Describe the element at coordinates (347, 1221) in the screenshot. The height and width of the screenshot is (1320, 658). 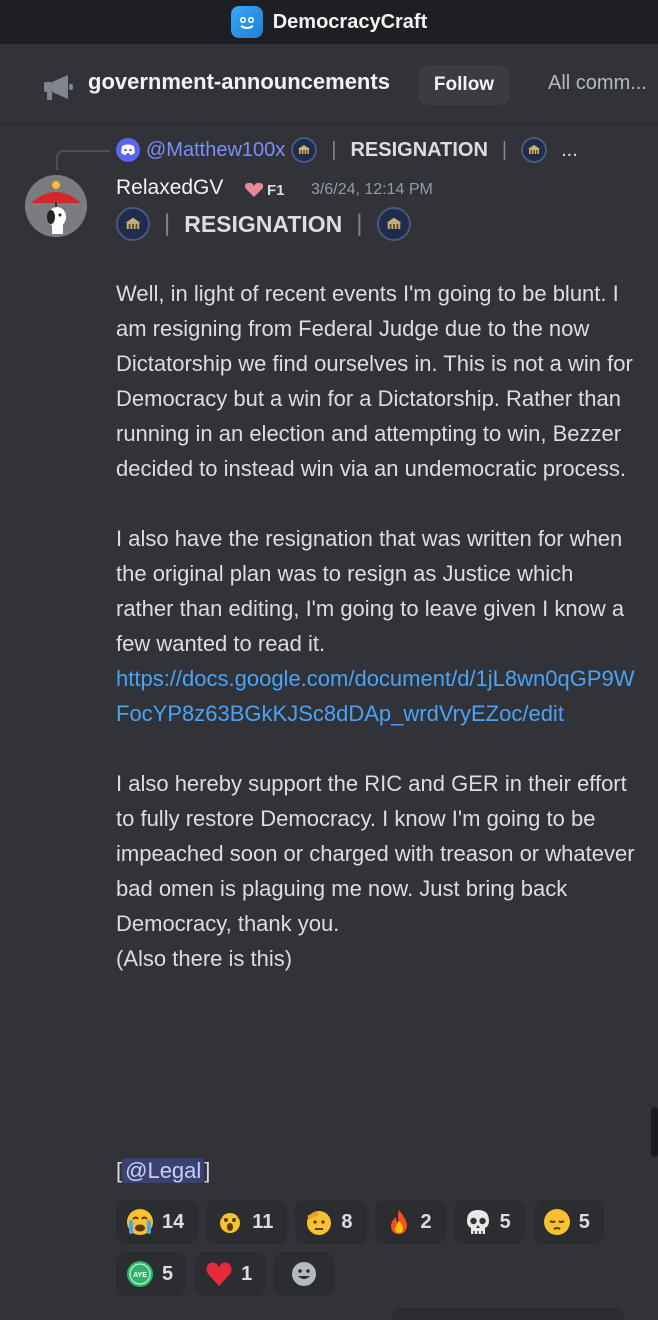
I see `reaction-count: 8` at that location.